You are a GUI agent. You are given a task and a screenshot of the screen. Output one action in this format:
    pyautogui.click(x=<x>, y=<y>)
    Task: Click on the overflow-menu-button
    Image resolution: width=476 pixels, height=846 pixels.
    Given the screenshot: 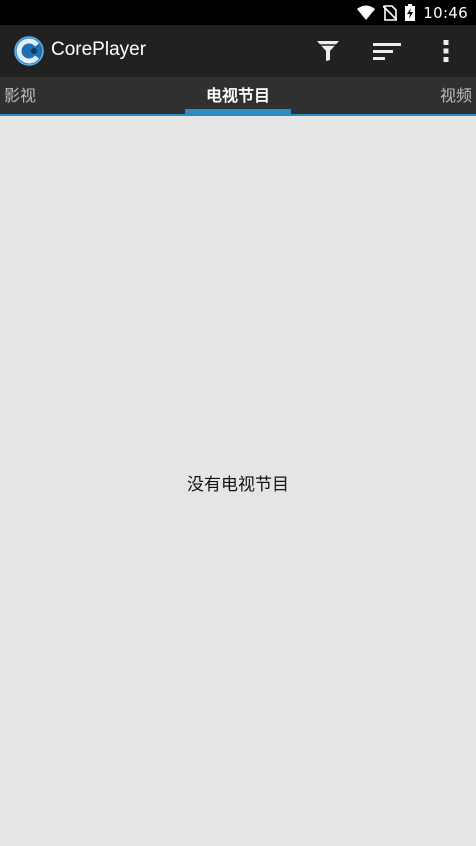 What is the action you would take?
    pyautogui.click(x=446, y=51)
    